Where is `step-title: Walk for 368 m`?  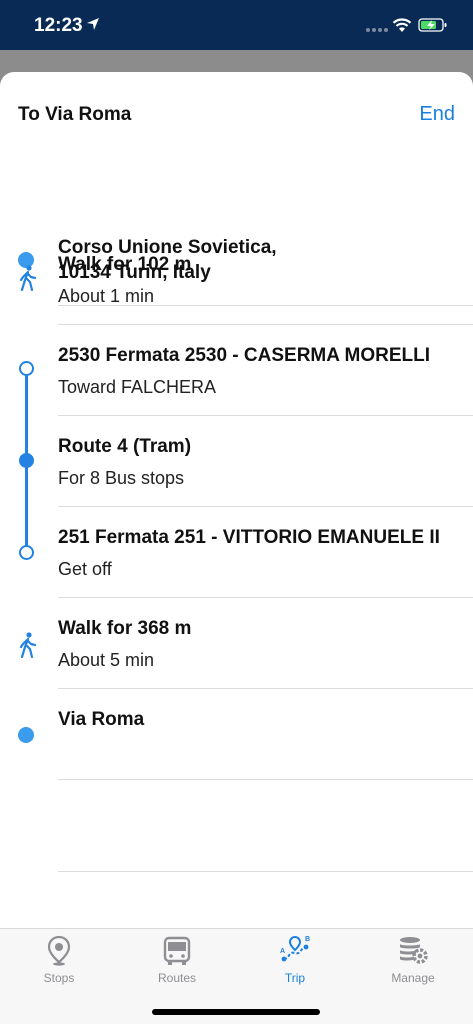
step-title: Walk for 368 m is located at coordinates (125, 628).